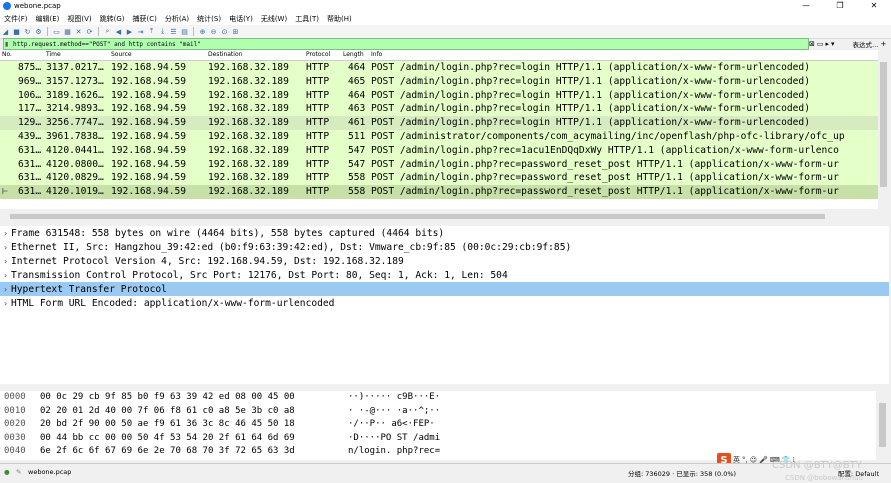 The width and height of the screenshot is (891, 483). Describe the element at coordinates (444, 289) in the screenshot. I see `detail-row-http: › Hypertext Transfer Protocol` at that location.